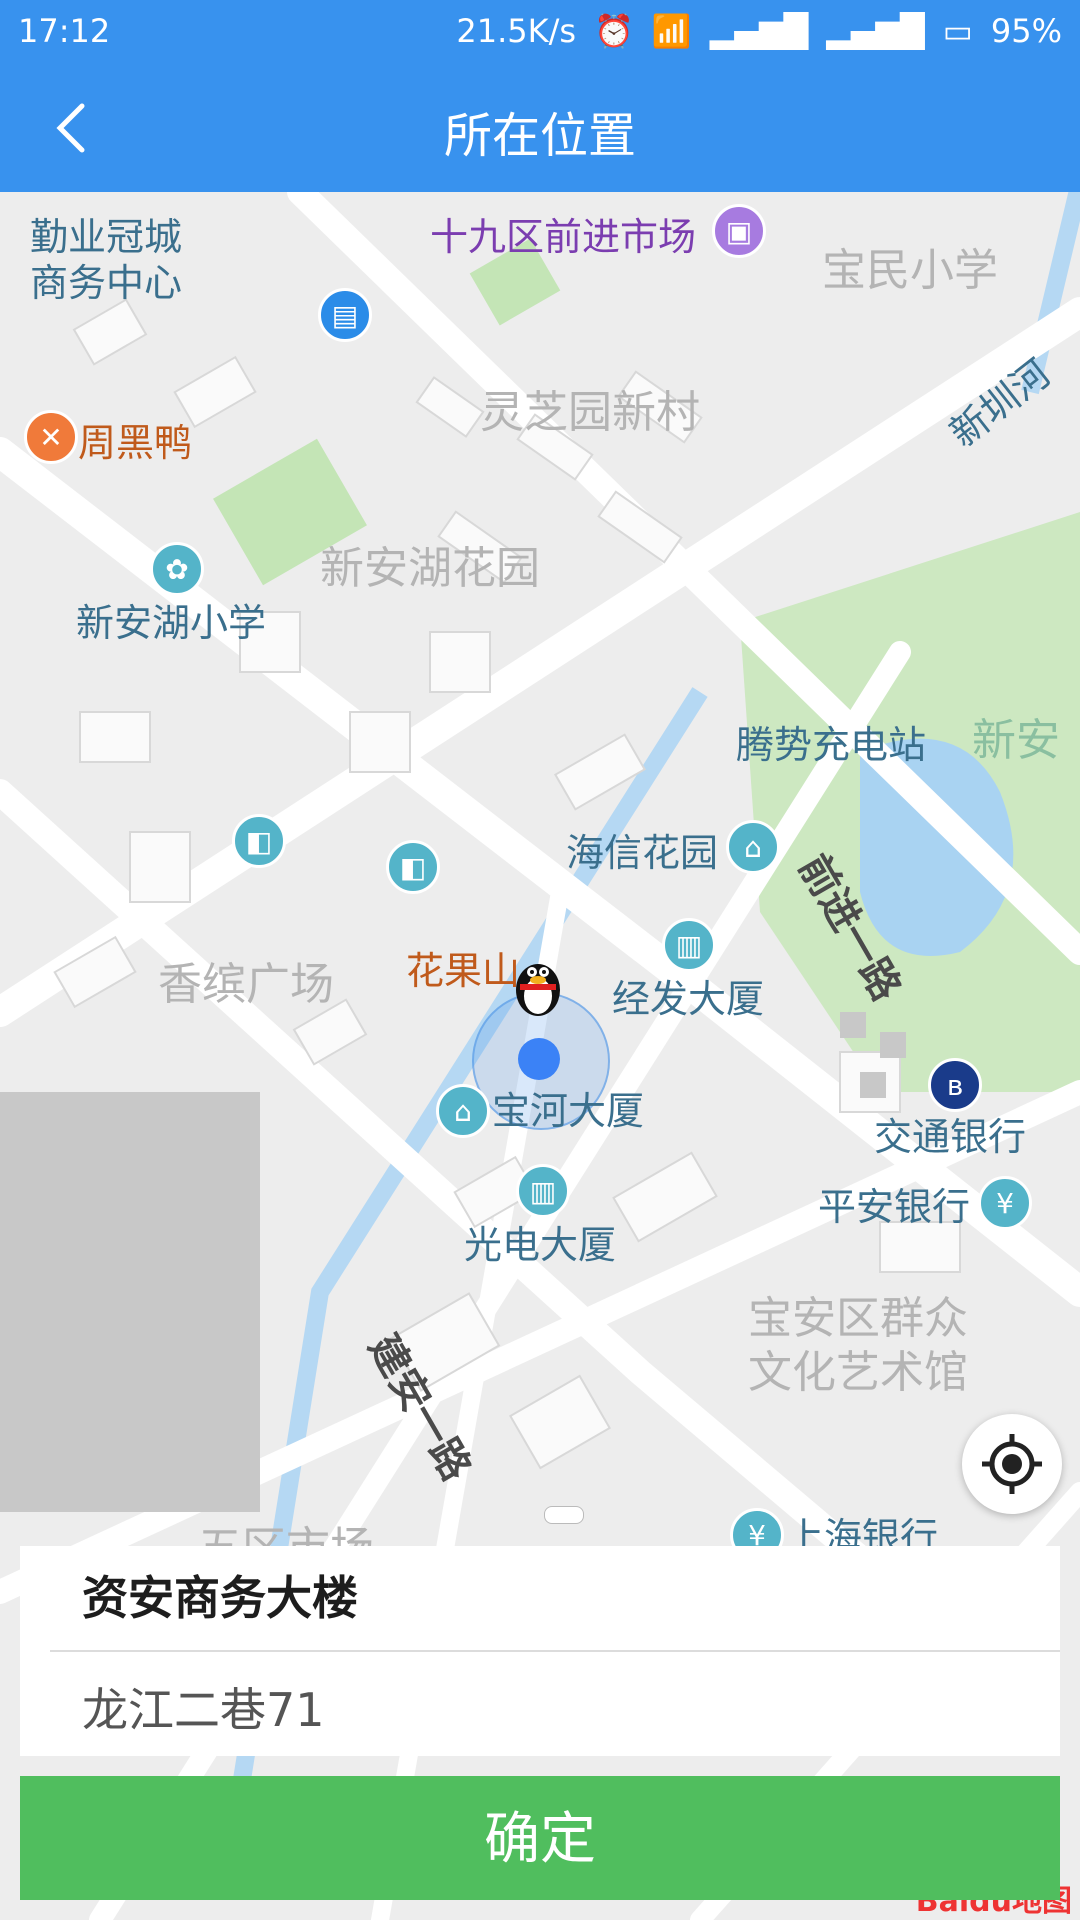 This screenshot has height=1920, width=1080. What do you see at coordinates (177, 569) in the screenshot?
I see `school-icon: ✿` at bounding box center [177, 569].